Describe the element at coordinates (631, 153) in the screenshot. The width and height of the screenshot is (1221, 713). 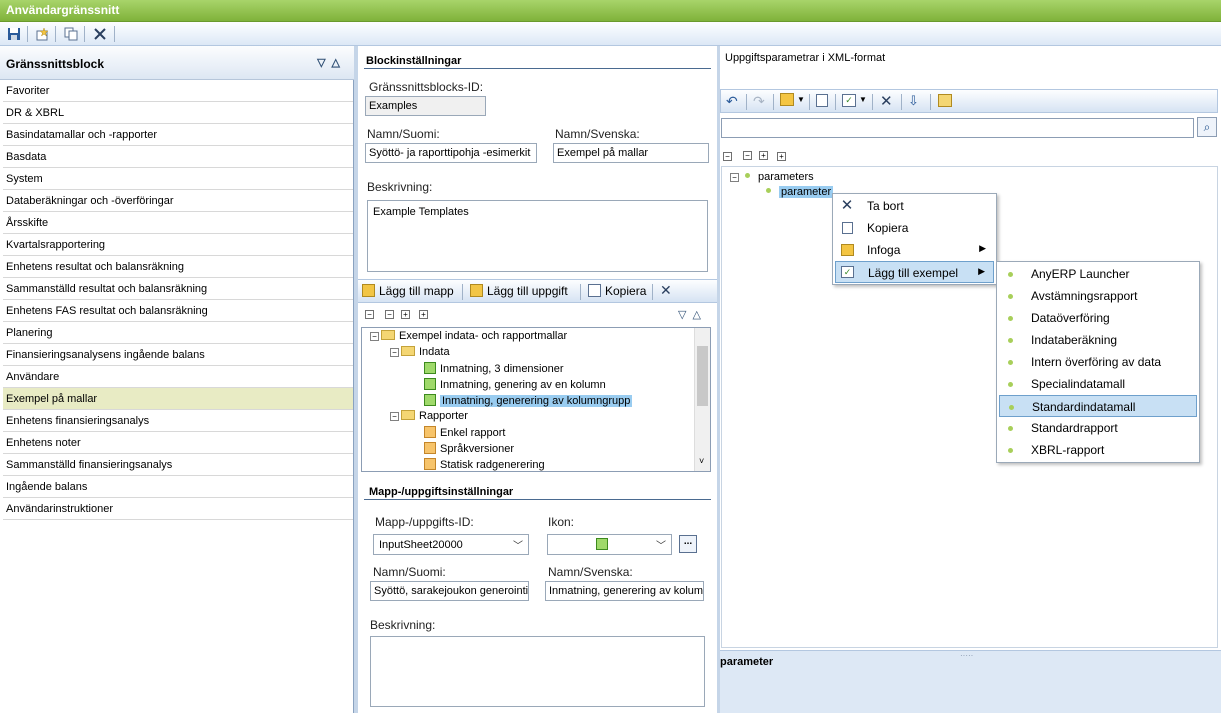
I see `name-sv-field: Exempel på mallar` at that location.